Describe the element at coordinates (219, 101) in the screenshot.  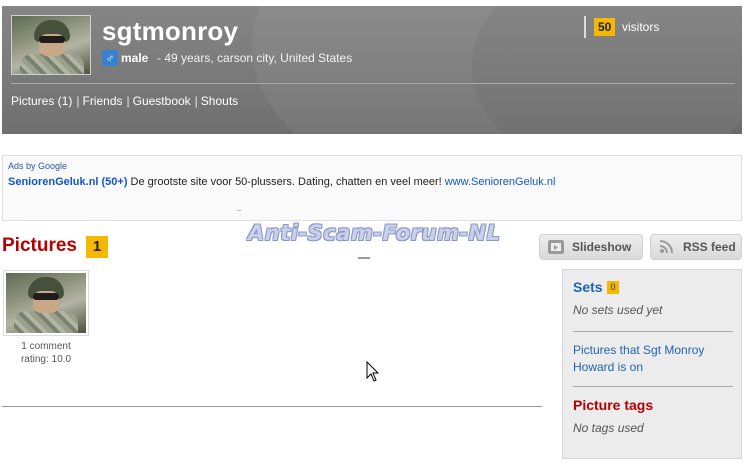
I see `nav-shouts: Shouts` at that location.